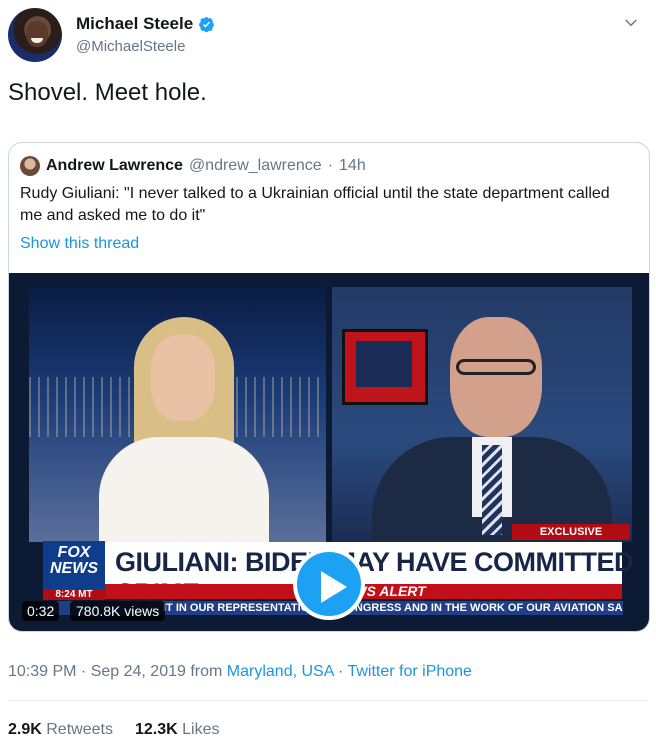 Image resolution: width=656 pixels, height=745 pixels. Describe the element at coordinates (30, 166) in the screenshot. I see `quoted-author-avatar` at that location.